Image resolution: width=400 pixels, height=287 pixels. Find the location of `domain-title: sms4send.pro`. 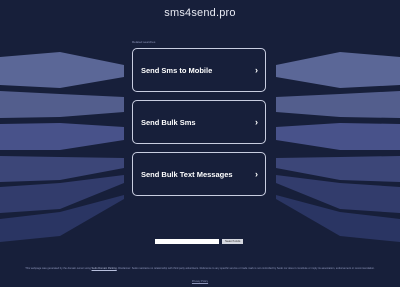

domain-title: sms4send.pro is located at coordinates (200, 13).